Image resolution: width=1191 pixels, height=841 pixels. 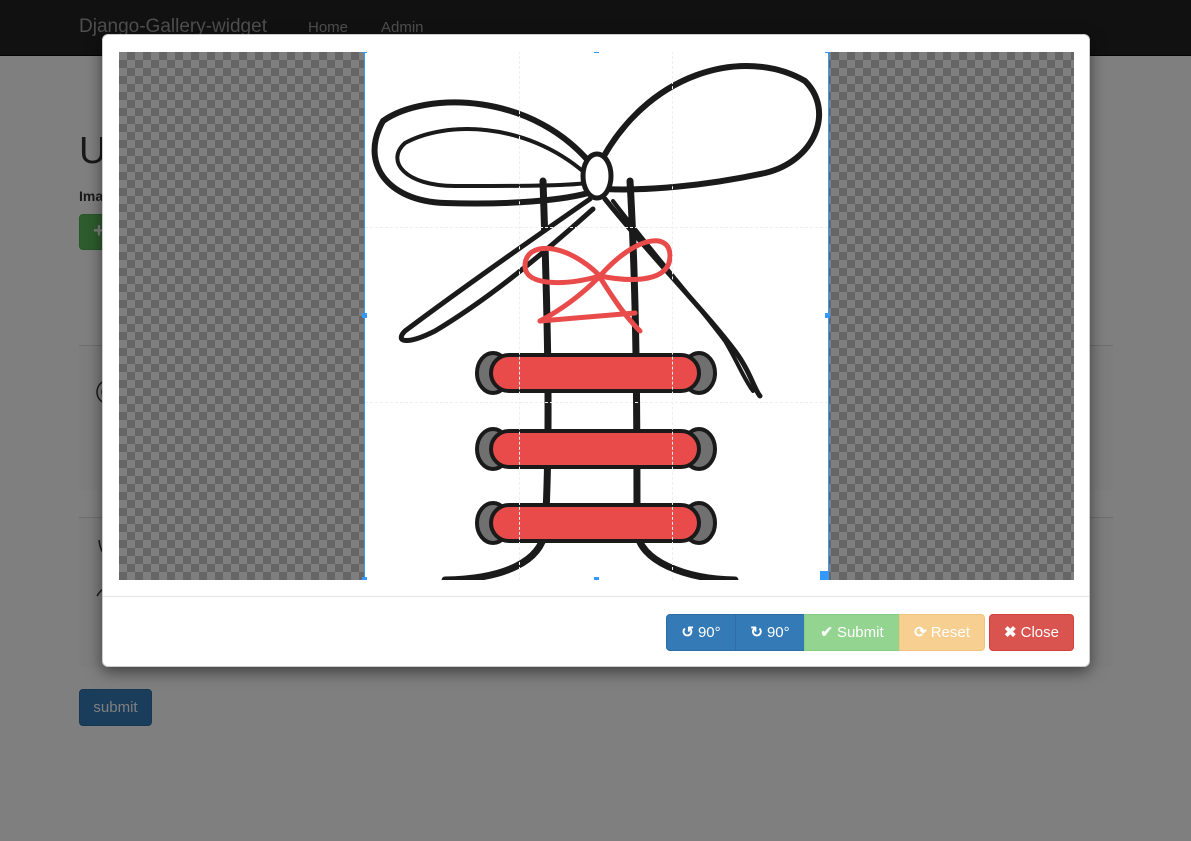 What do you see at coordinates (827, 315) in the screenshot?
I see `crop-handle-e` at bounding box center [827, 315].